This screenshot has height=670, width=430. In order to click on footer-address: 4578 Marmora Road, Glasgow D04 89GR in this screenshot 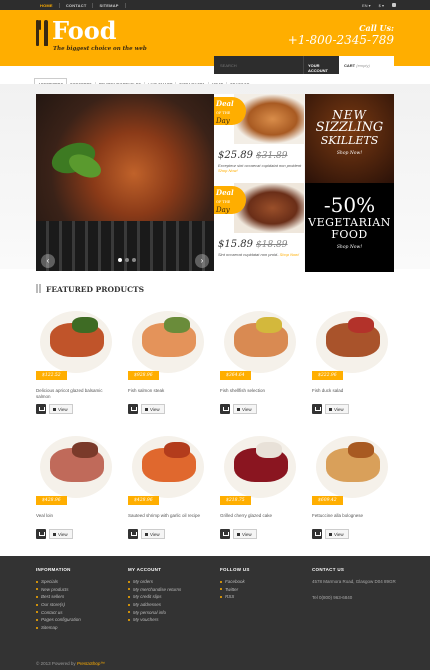, I will do `click(354, 581)`.